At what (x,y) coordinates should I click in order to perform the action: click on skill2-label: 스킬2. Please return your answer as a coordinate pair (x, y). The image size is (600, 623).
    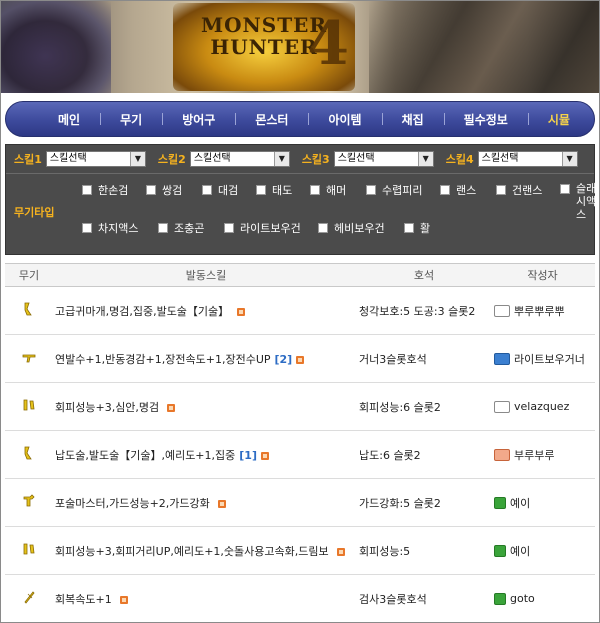
    Looking at the image, I should click on (171, 159).